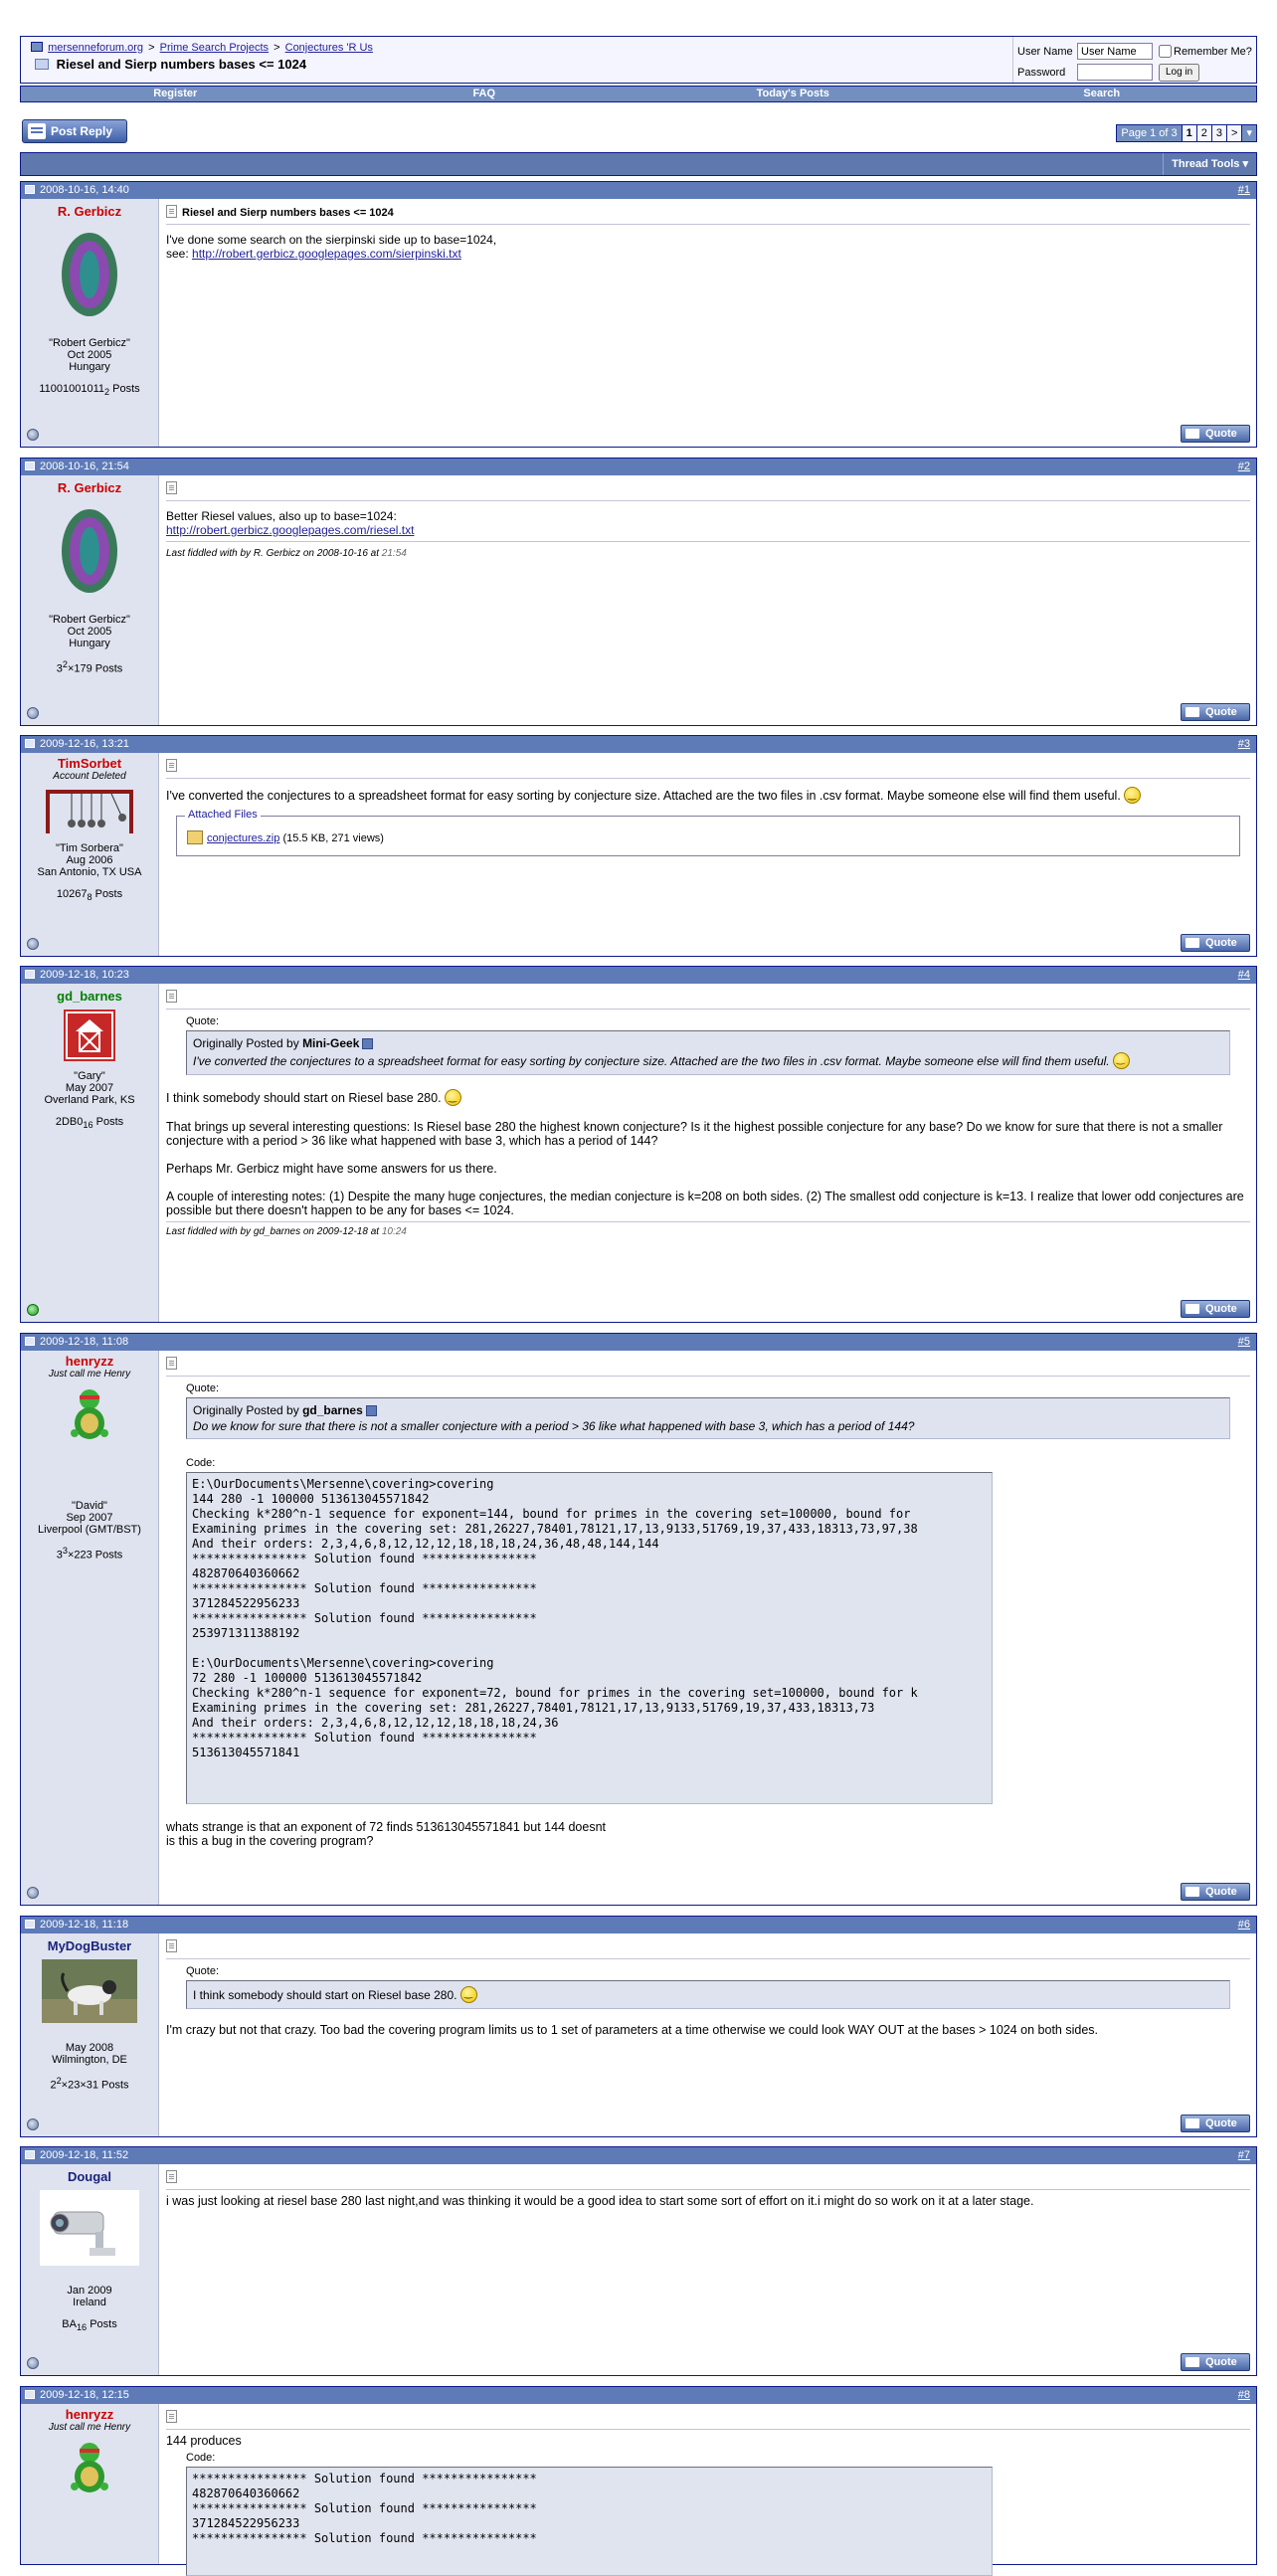 The image size is (1277, 2576). I want to click on post-reply-button: Post Reply, so click(74, 131).